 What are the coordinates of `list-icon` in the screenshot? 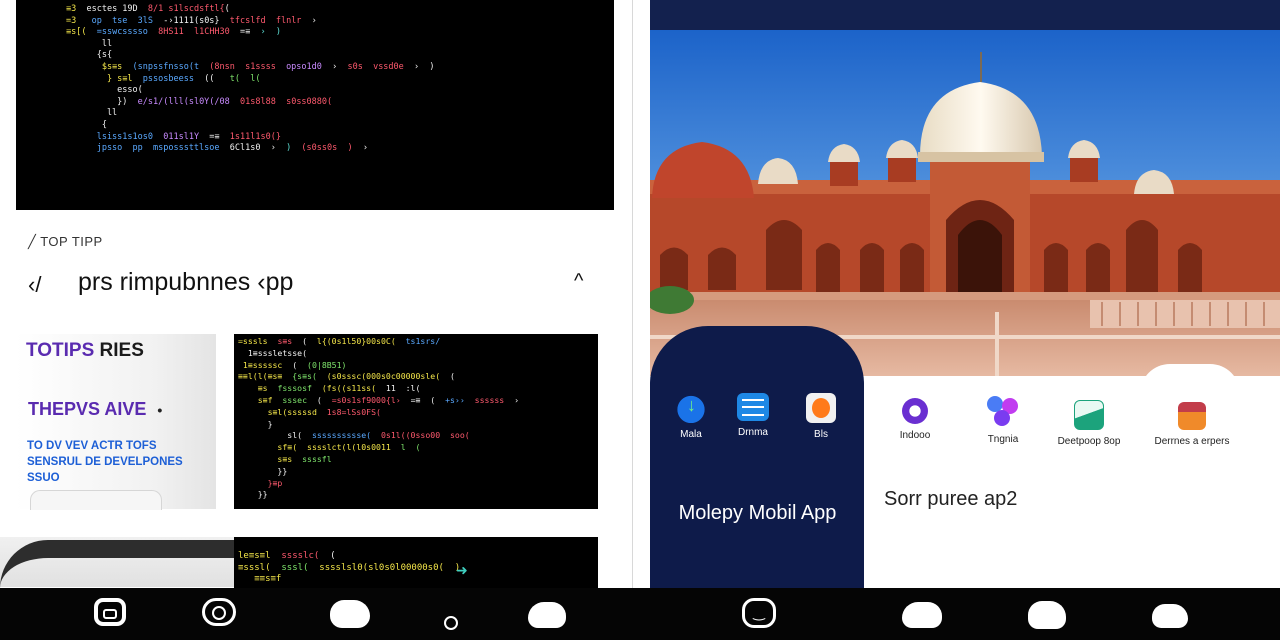 It's located at (753, 407).